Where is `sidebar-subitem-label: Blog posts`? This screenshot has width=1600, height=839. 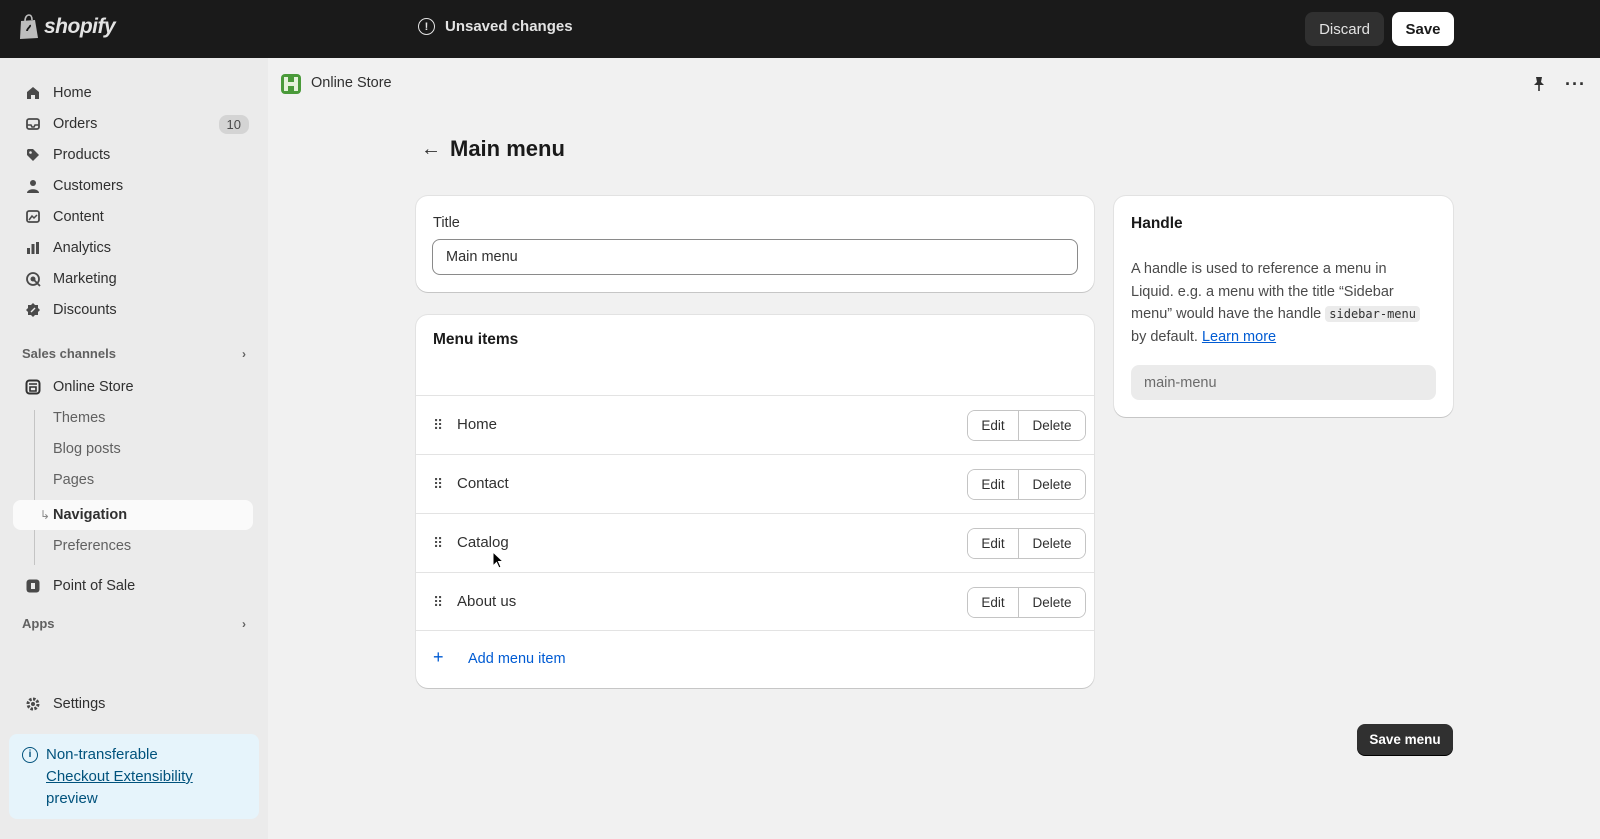 sidebar-subitem-label: Blog posts is located at coordinates (87, 449).